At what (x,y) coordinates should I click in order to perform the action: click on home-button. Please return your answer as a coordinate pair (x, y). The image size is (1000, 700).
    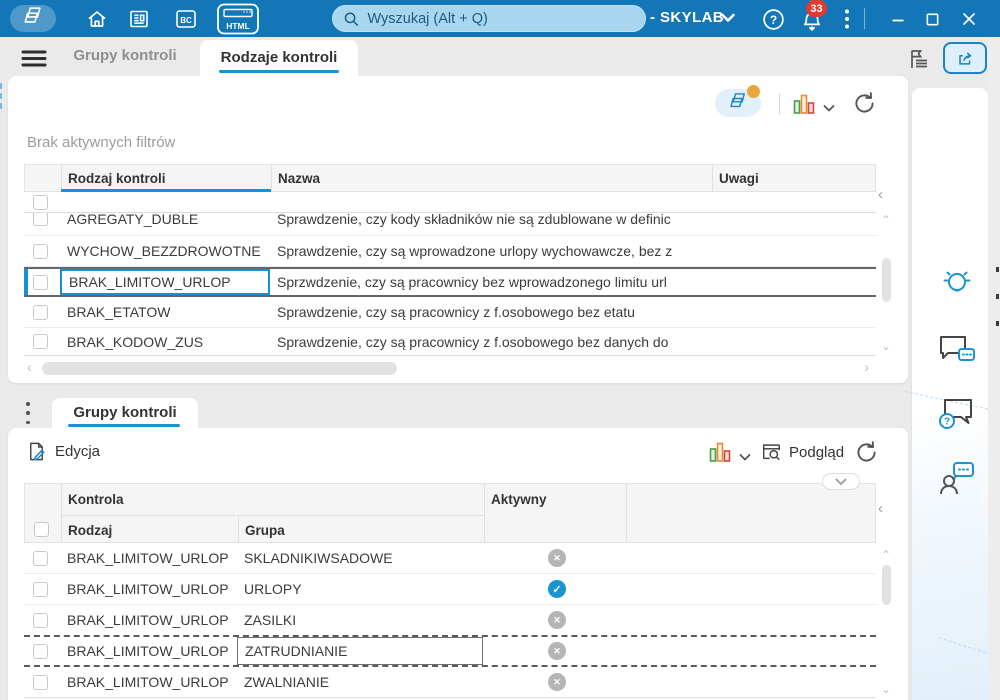
    Looking at the image, I should click on (97, 19).